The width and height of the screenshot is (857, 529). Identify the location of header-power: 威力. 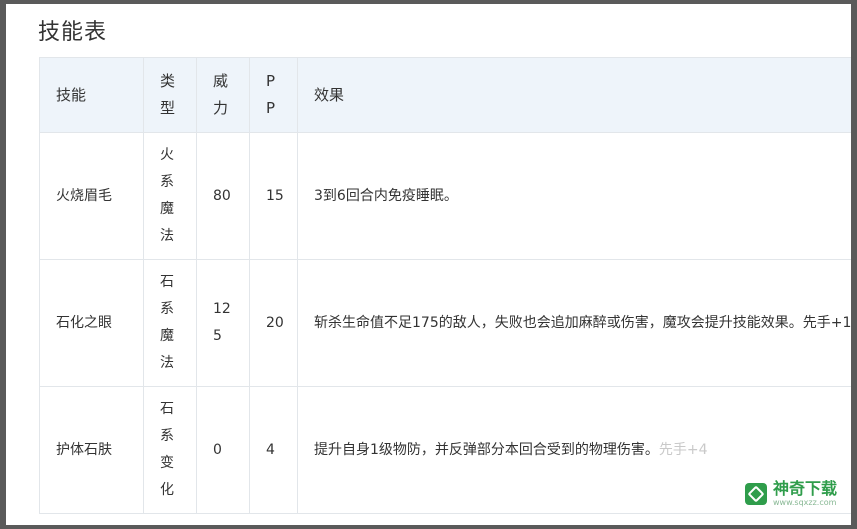
(223, 95).